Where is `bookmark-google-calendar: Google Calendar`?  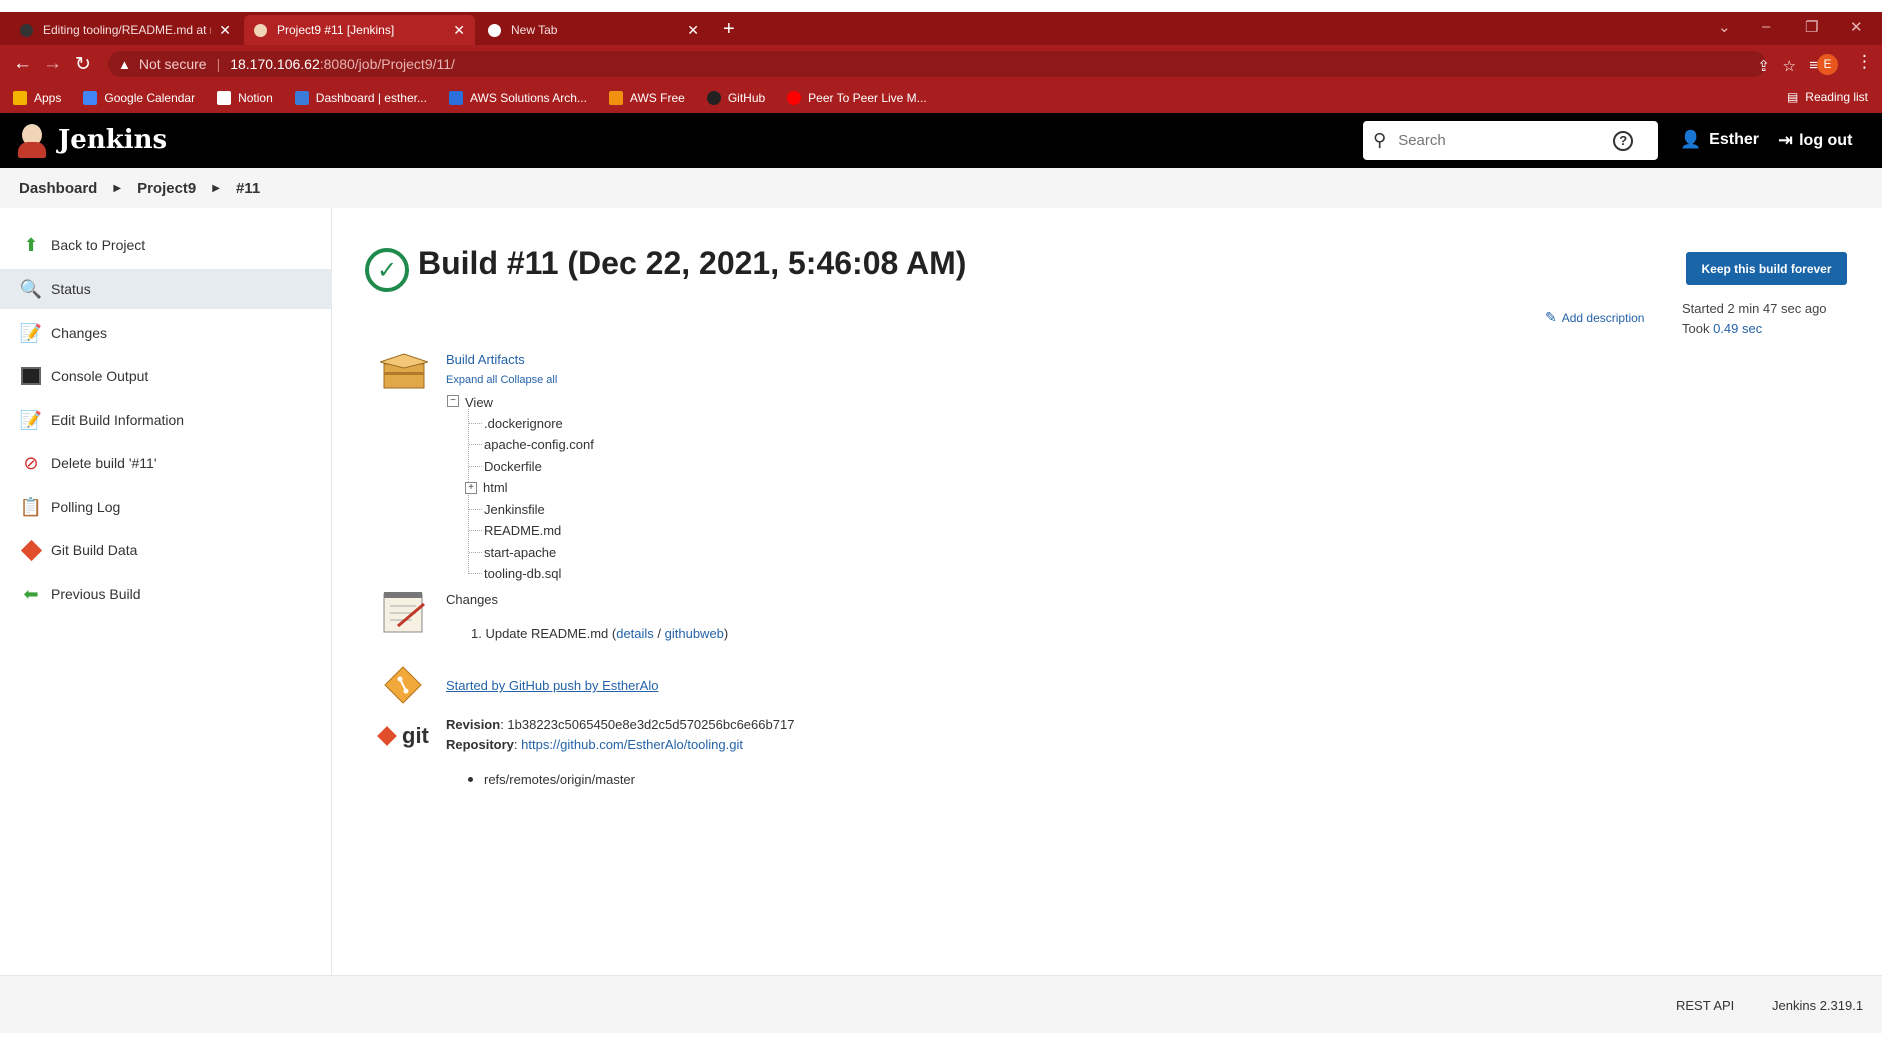
bookmark-google-calendar: Google Calendar is located at coordinates (139, 98).